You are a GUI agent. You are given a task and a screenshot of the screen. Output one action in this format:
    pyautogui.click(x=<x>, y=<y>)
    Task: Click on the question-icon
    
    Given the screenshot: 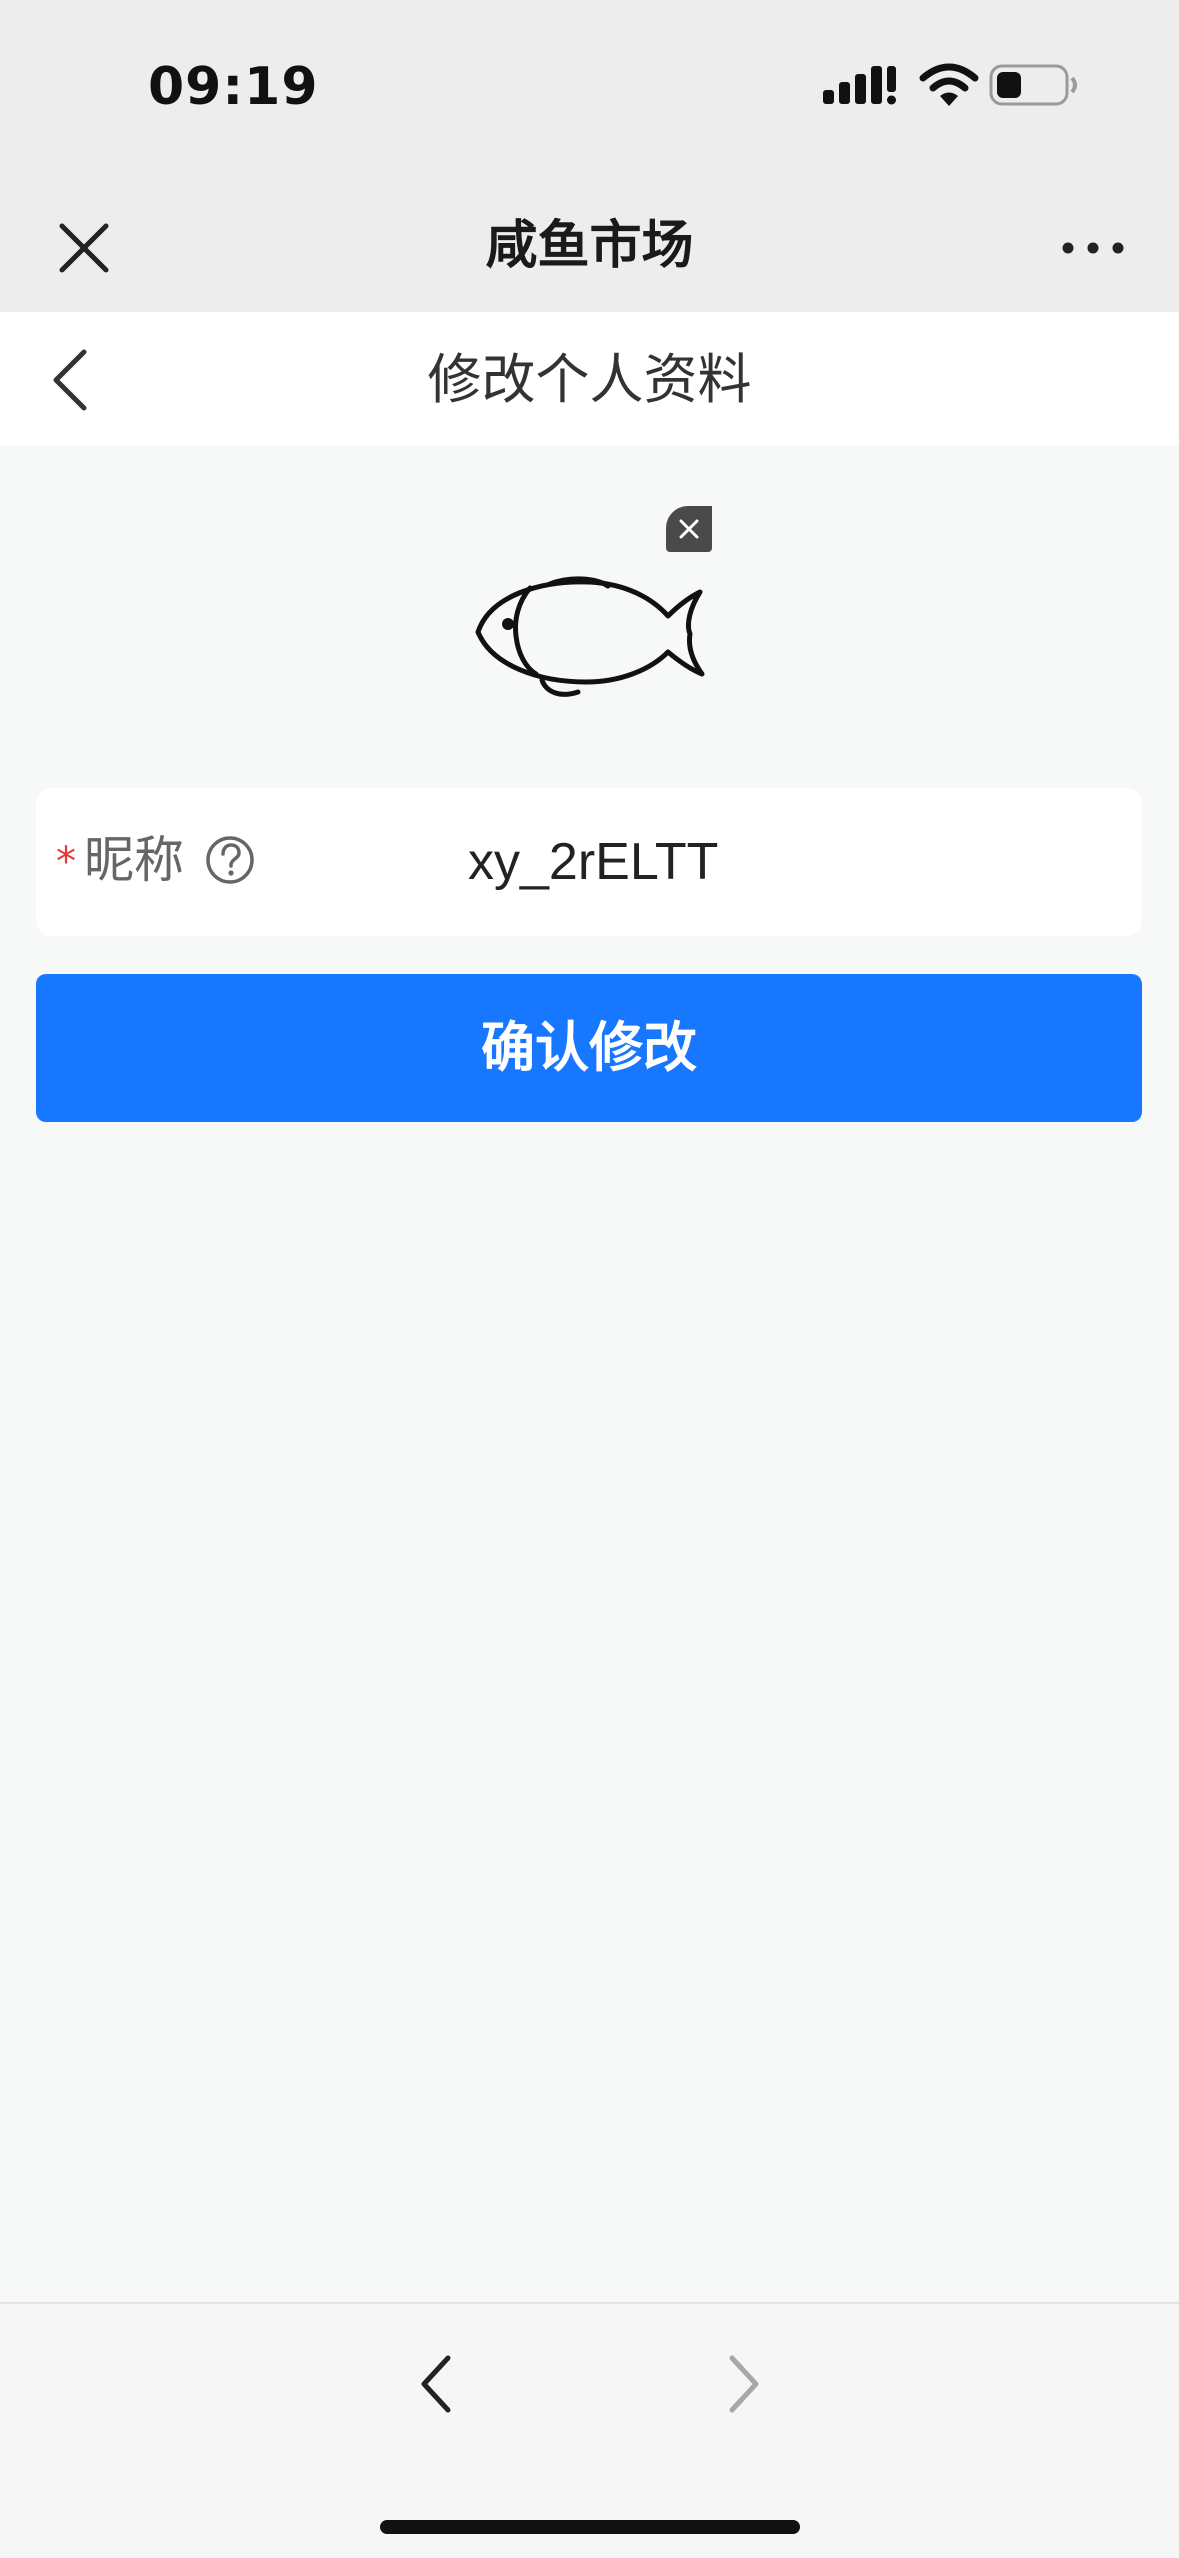 What is the action you would take?
    pyautogui.click(x=230, y=860)
    